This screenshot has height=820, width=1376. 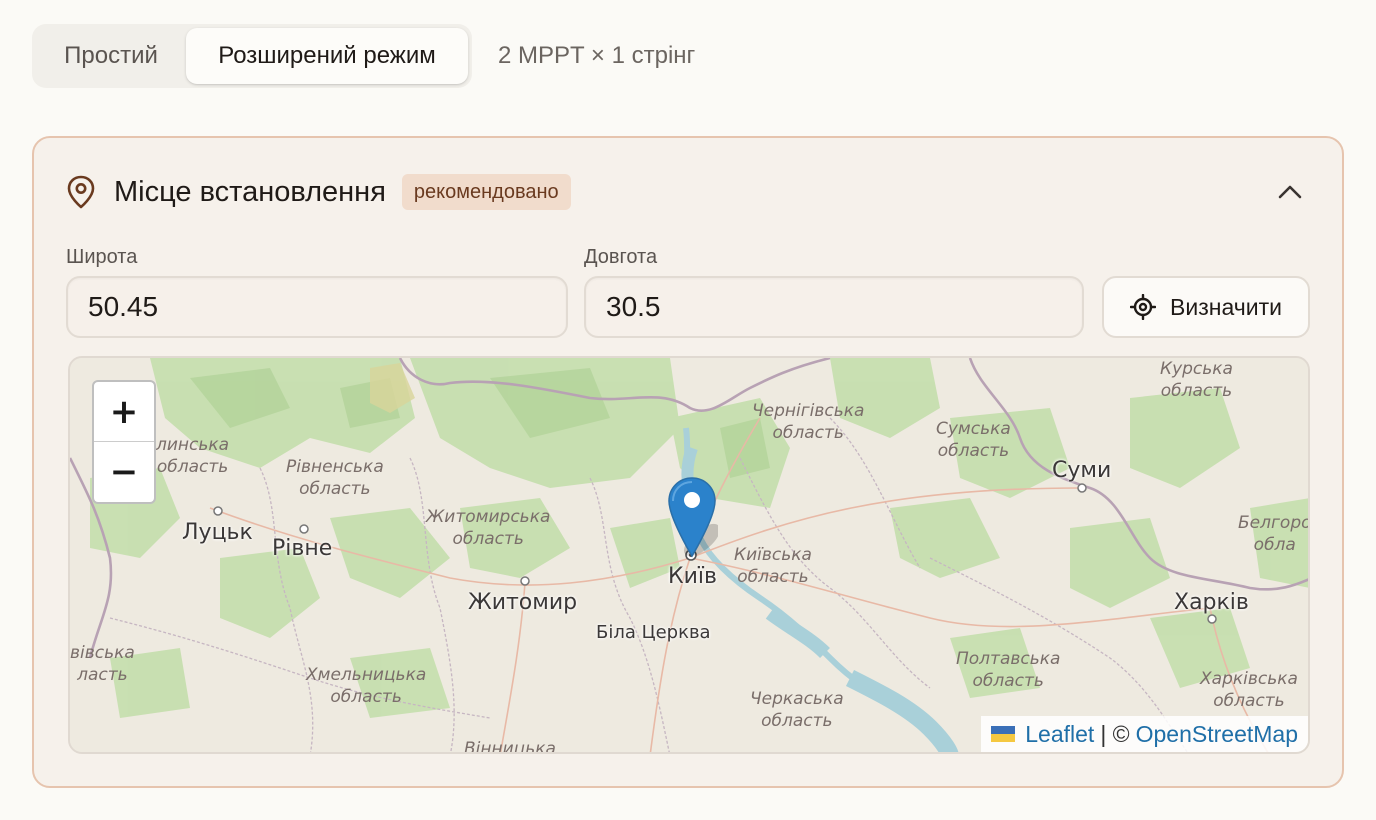 I want to click on map-label-zhytomyr-obl: Житомирська область, so click(x=488, y=528).